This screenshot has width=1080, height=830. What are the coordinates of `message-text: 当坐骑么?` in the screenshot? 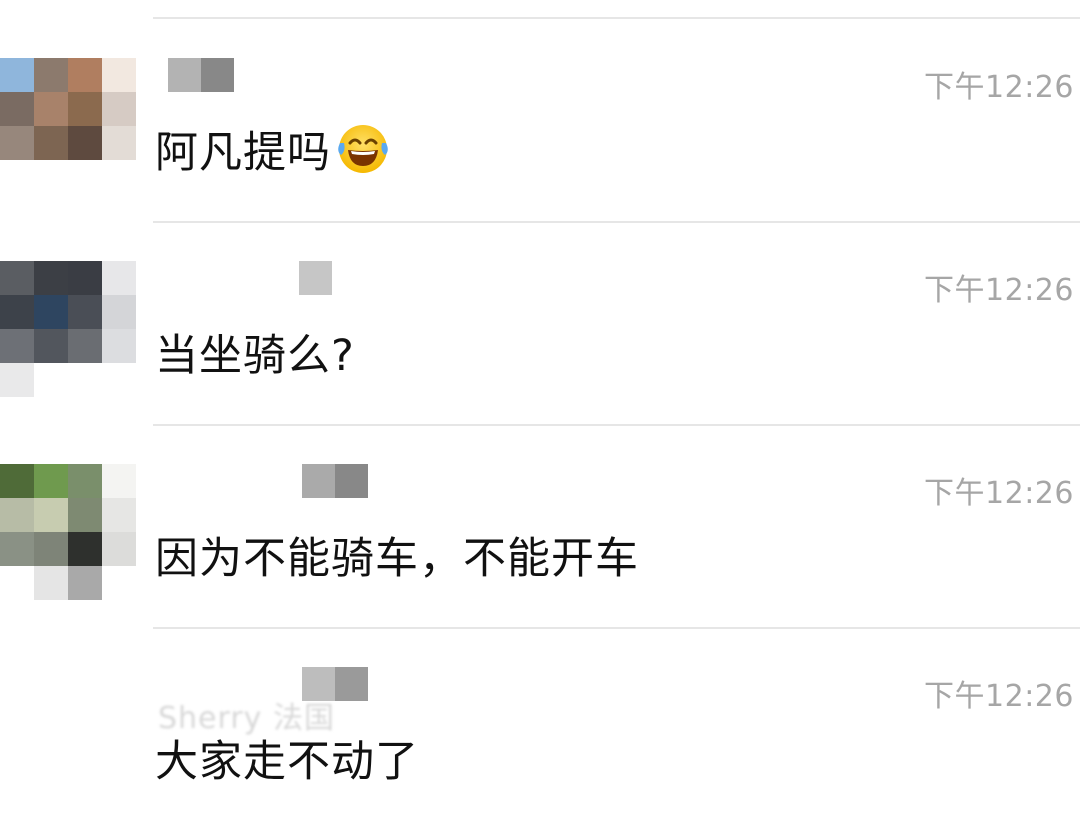 It's located at (255, 352).